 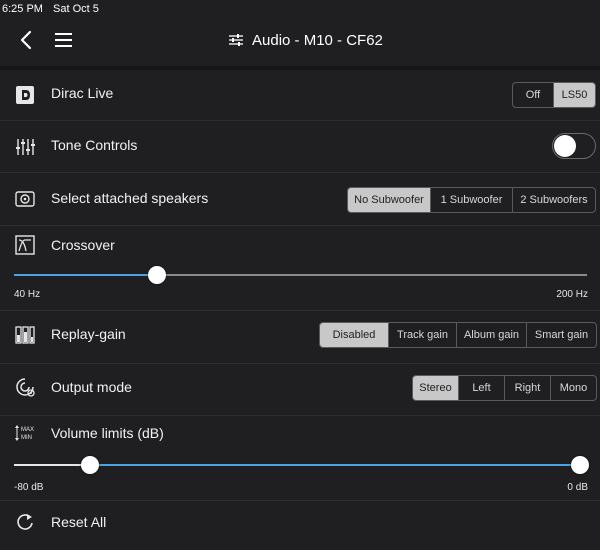 I want to click on nav-title-group: Audio - M10 - CF62, so click(x=305, y=40).